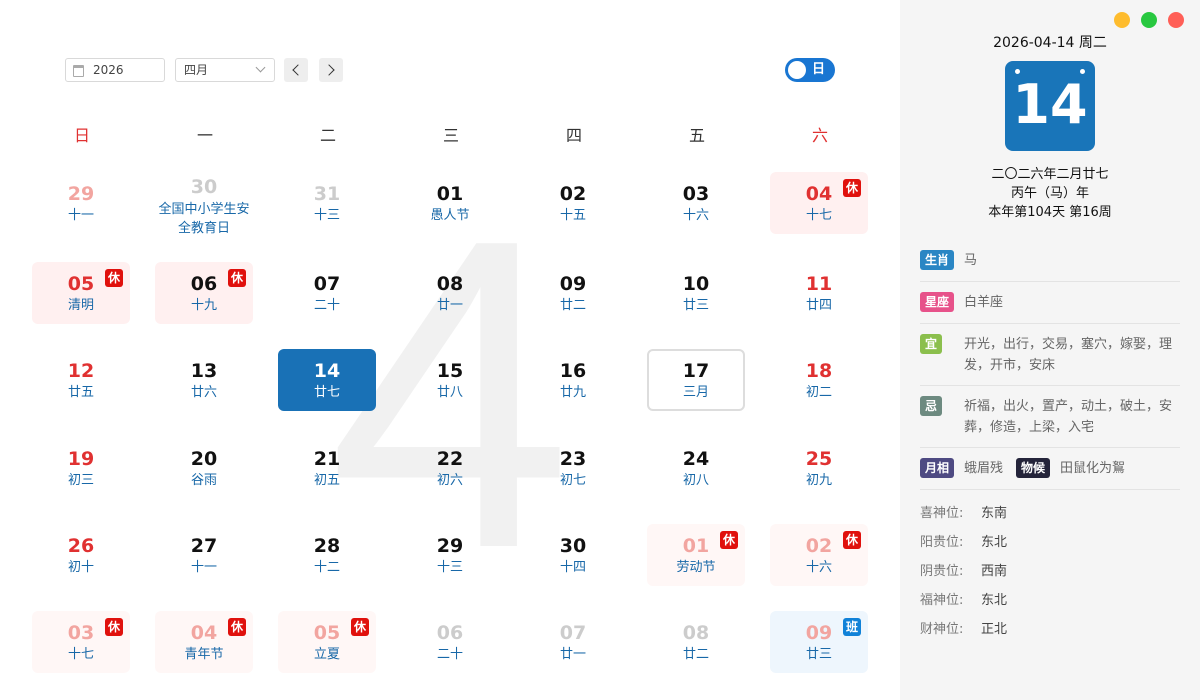 Image resolution: width=1200 pixels, height=700 pixels. Describe the element at coordinates (204, 380) in the screenshot. I see `day-cell: 13 廿六` at that location.